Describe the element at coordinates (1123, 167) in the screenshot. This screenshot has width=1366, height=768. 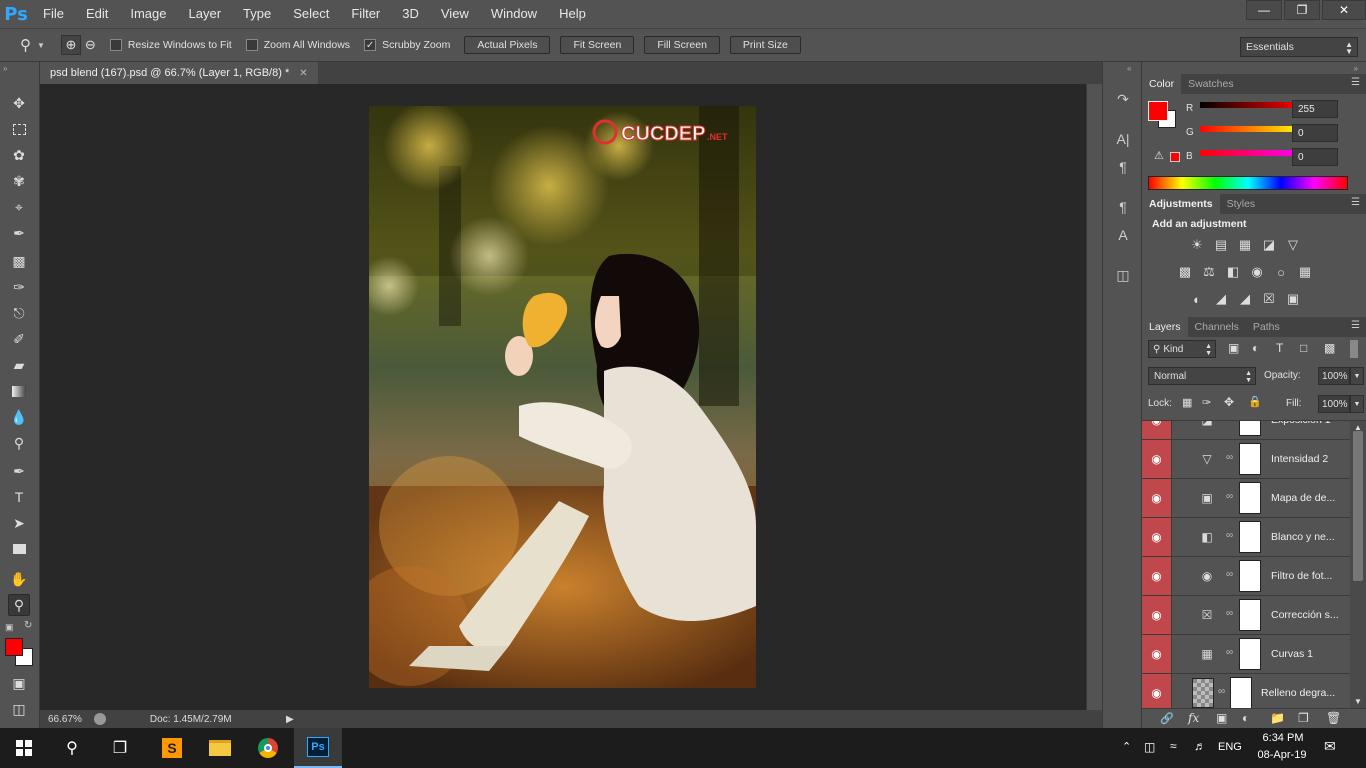
I see `paragraph-panel-icon: ¶` at that location.